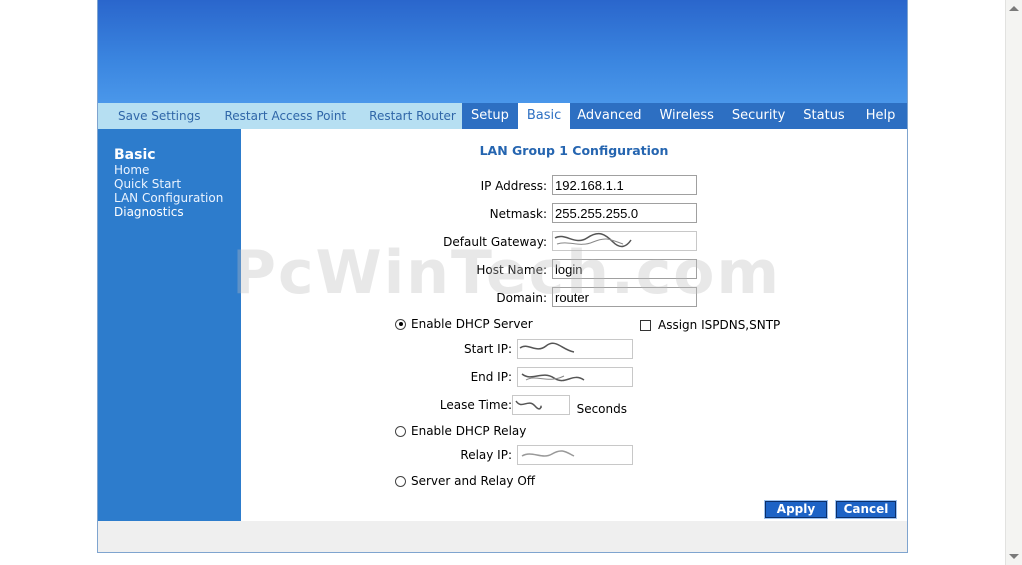 The image size is (1022, 565). What do you see at coordinates (177, 170) in the screenshot?
I see `sidebar-item-home: Home` at bounding box center [177, 170].